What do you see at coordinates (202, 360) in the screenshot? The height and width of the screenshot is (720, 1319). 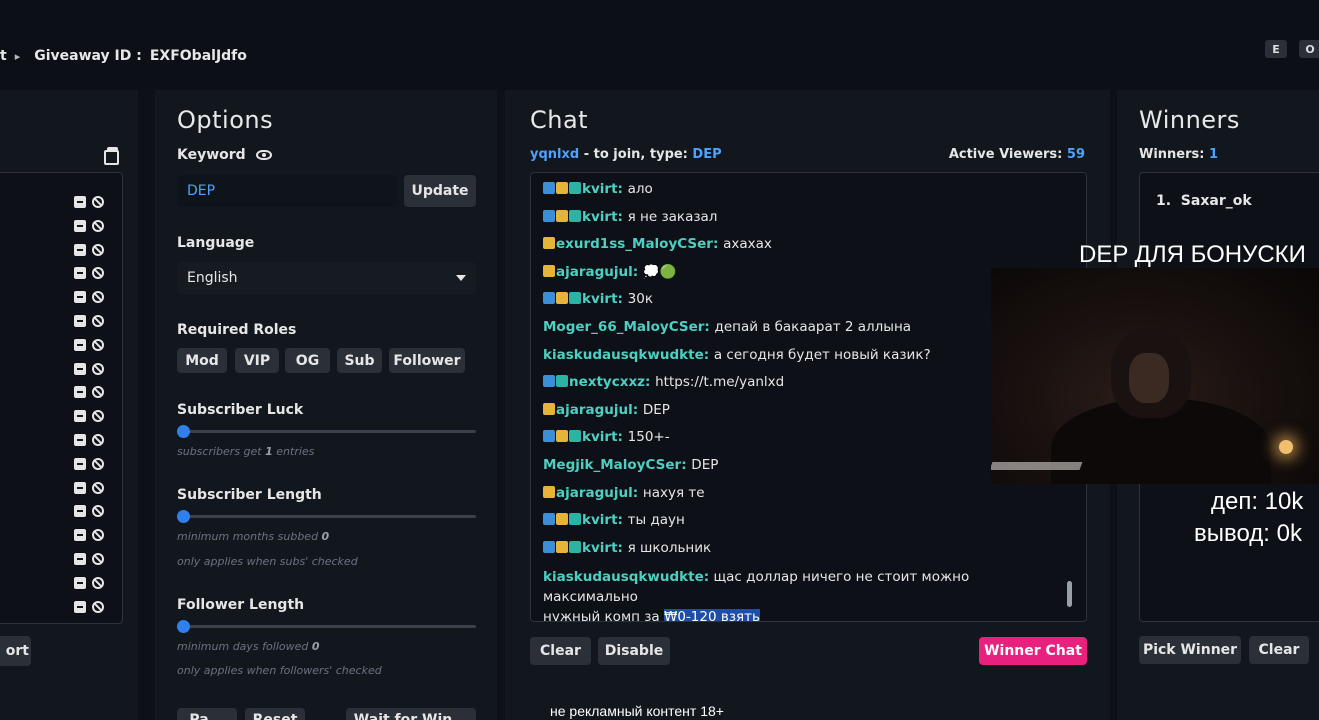 I see `role-mod-button: Mod` at bounding box center [202, 360].